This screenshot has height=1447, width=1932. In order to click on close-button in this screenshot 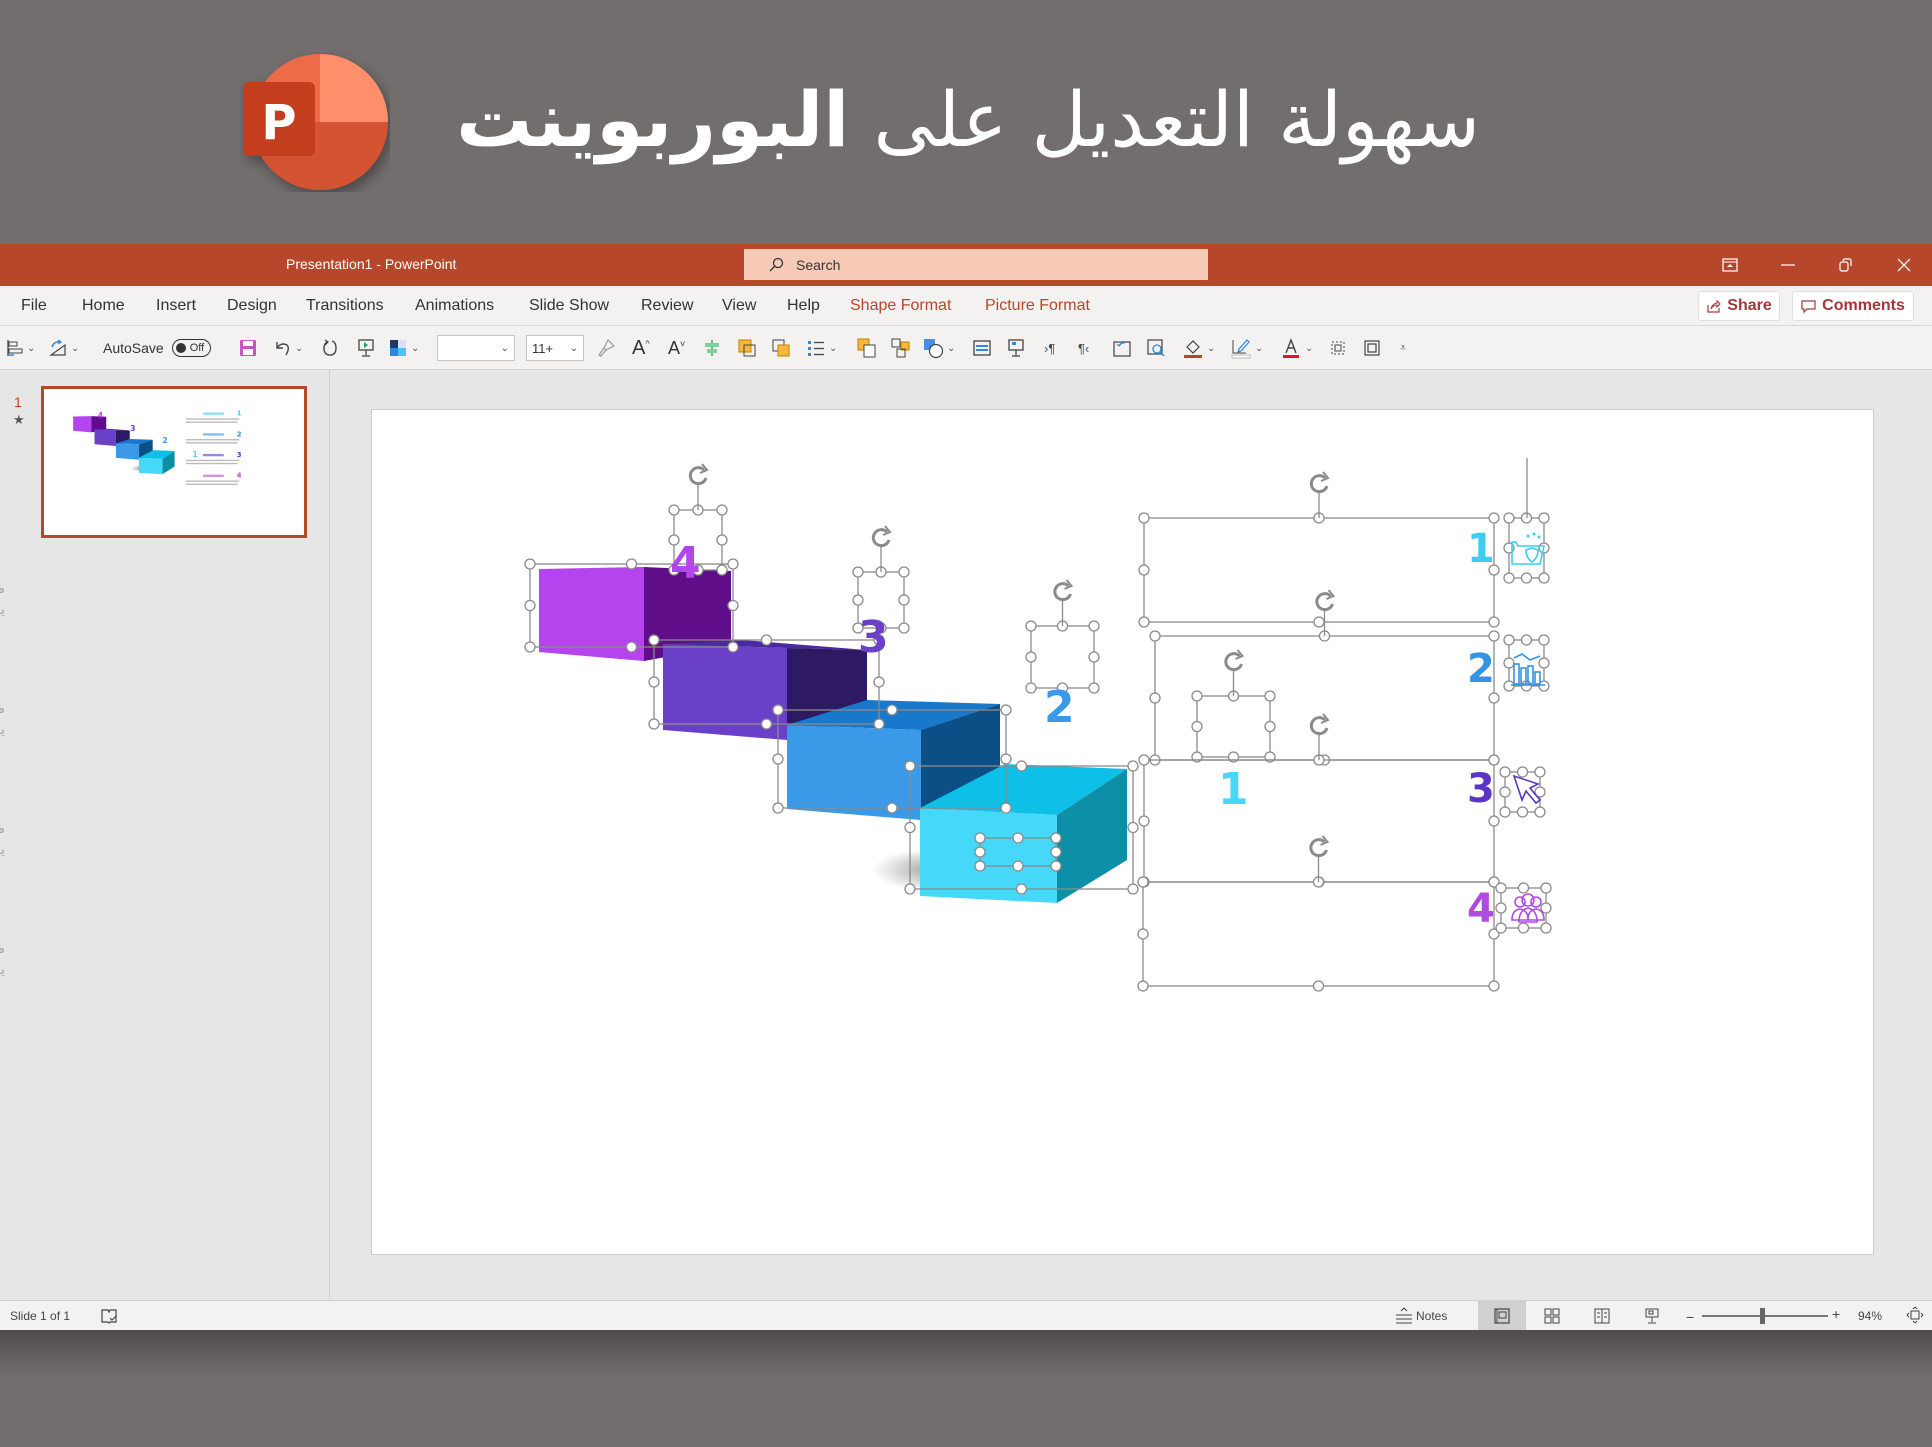, I will do `click(1904, 265)`.